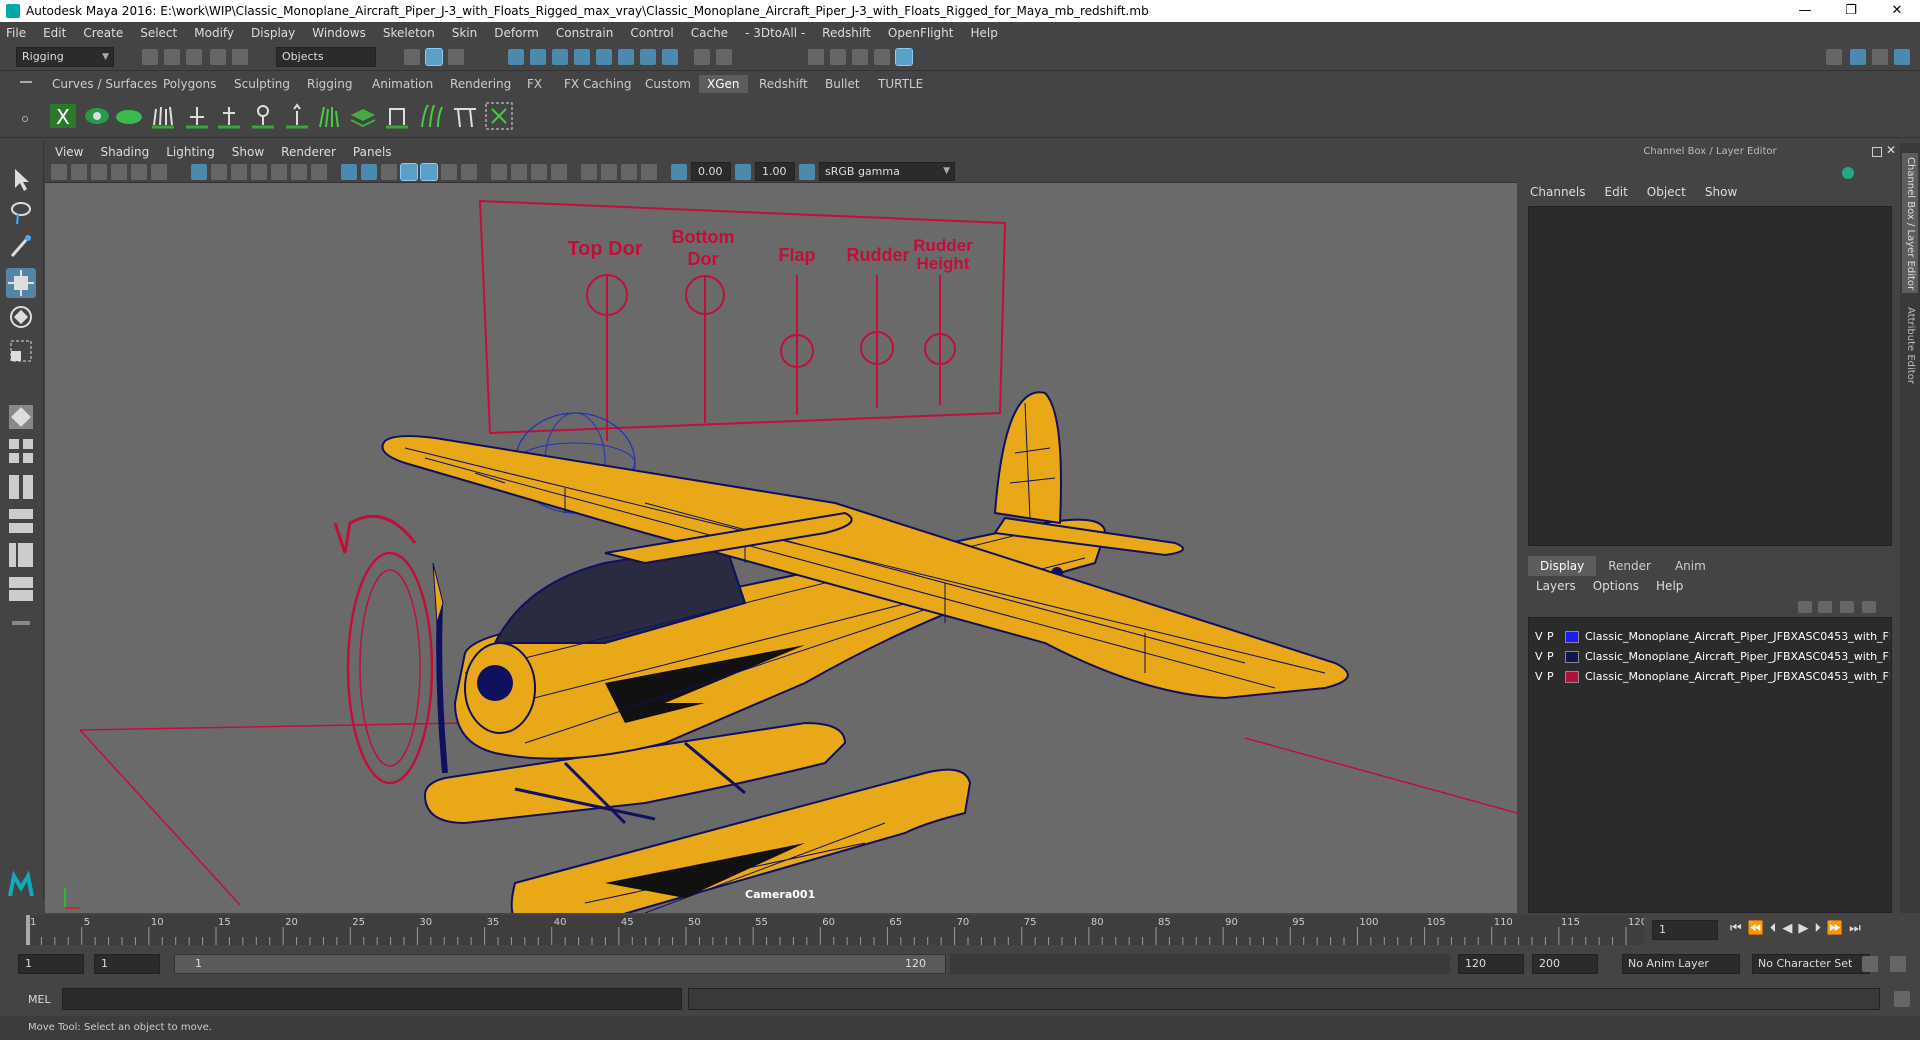  What do you see at coordinates (1869, 607) in the screenshot?
I see `new-layer-selected-icon` at bounding box center [1869, 607].